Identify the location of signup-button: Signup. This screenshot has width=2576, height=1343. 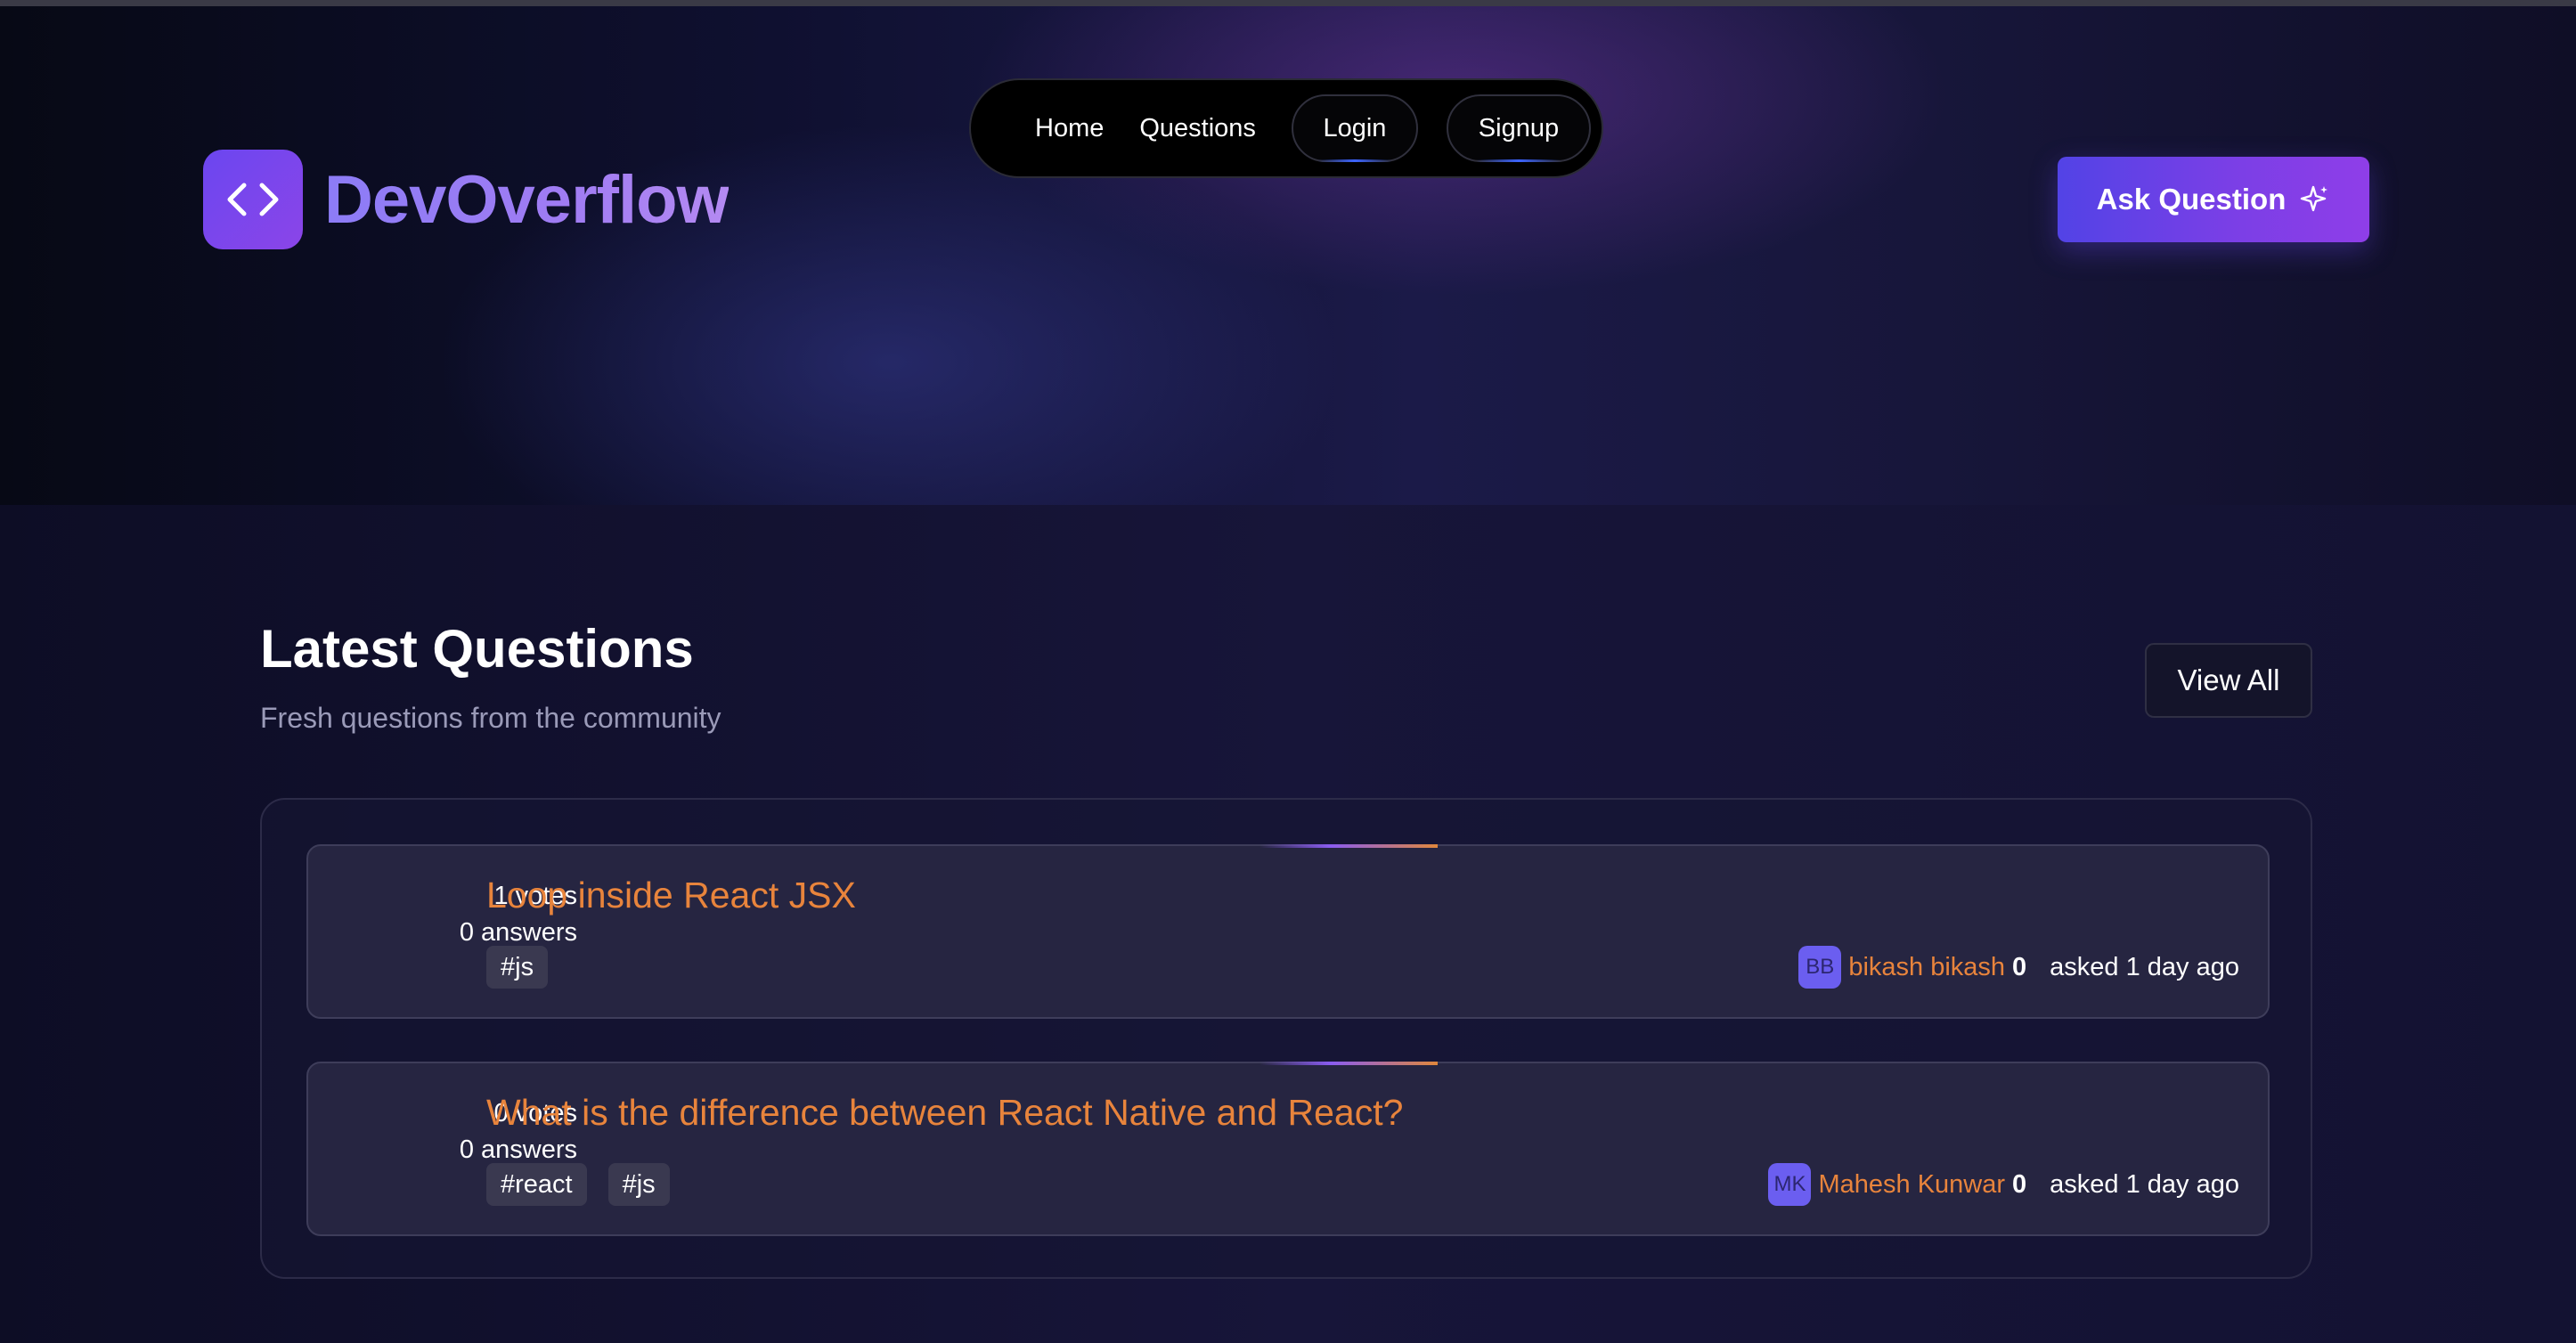
(1518, 128).